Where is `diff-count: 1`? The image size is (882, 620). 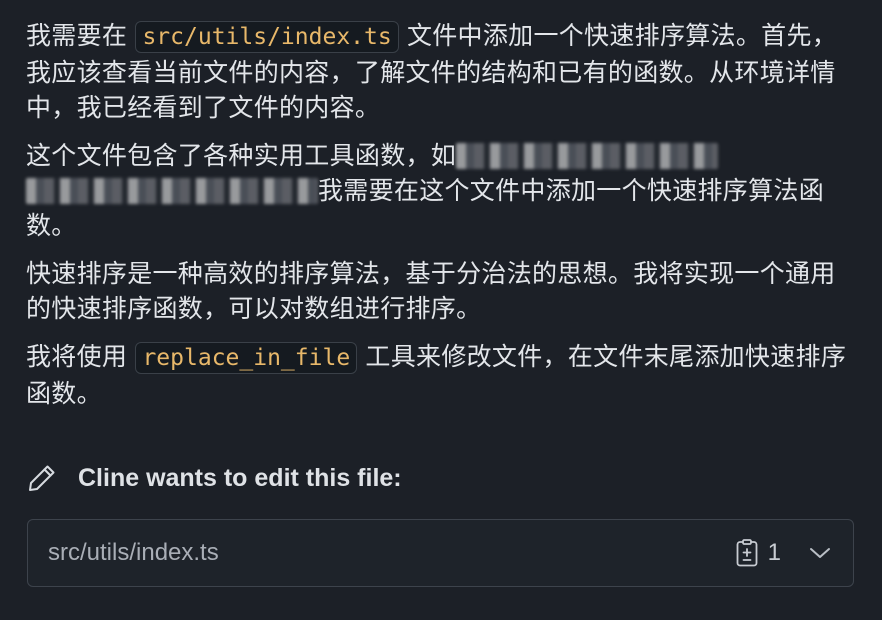
diff-count: 1 is located at coordinates (774, 552).